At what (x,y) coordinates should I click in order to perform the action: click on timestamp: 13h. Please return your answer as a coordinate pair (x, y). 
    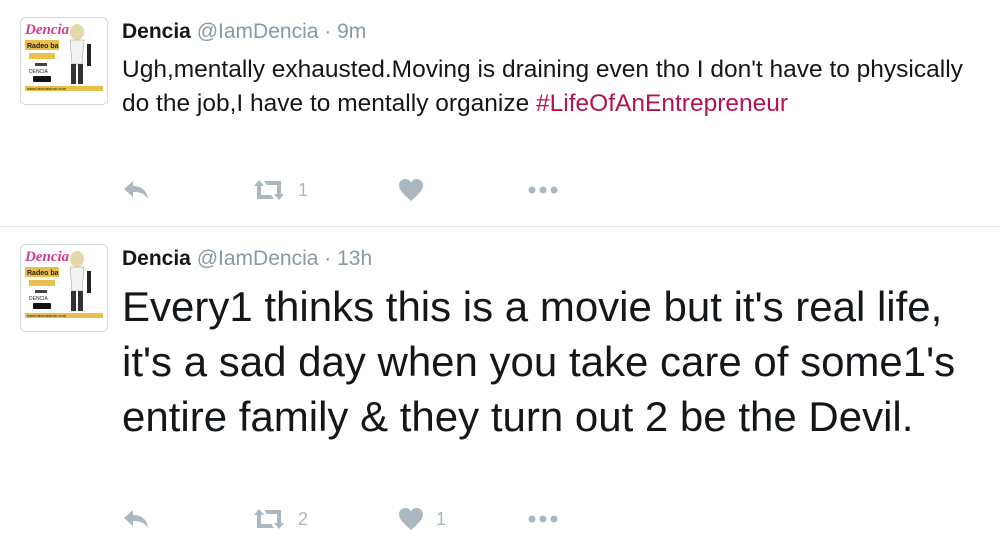
    Looking at the image, I should click on (354, 258).